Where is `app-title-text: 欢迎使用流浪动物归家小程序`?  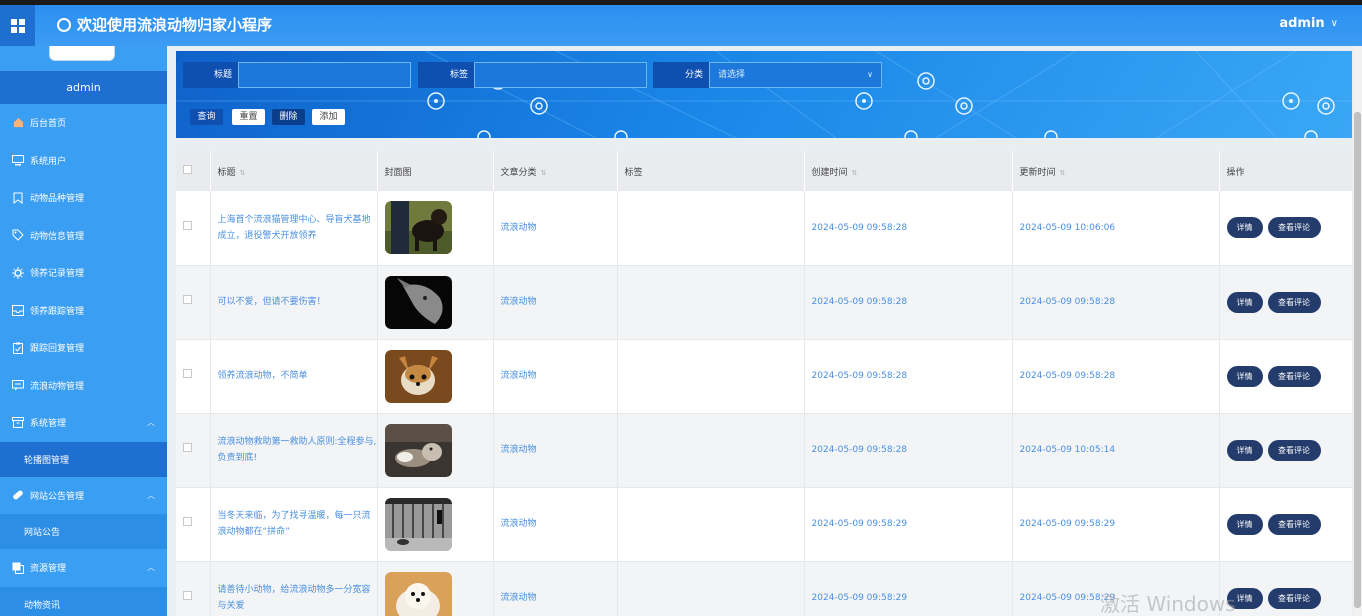
app-title-text: 欢迎使用流浪动物归家小程序 is located at coordinates (175, 25).